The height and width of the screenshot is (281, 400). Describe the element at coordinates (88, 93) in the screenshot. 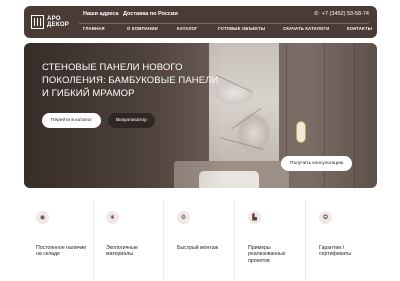

I see `hero-title-line3: И ГИБКИЙ МРАМОР` at that location.